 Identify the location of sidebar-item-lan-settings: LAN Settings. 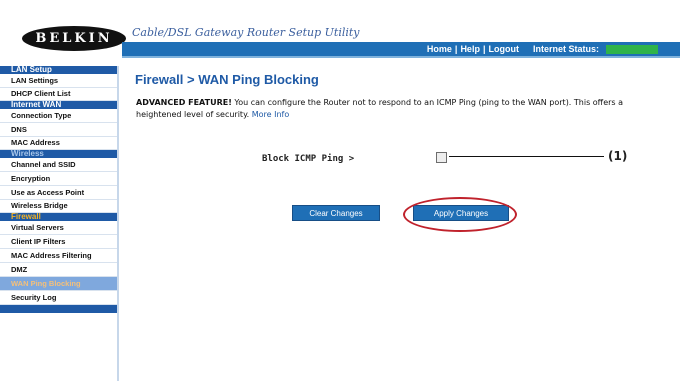
(58, 81).